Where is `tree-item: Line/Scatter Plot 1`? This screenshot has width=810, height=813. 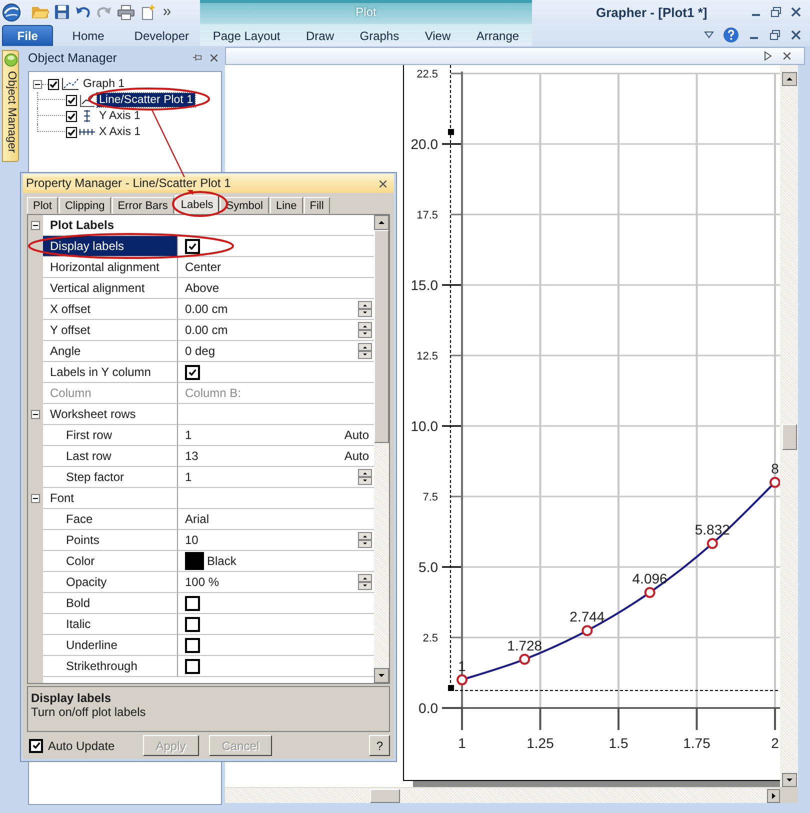
tree-item: Line/Scatter Plot 1 is located at coordinates (146, 100).